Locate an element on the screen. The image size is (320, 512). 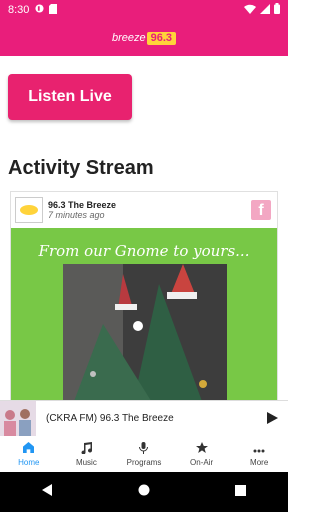
wifi-icon is located at coordinates (250, 10).